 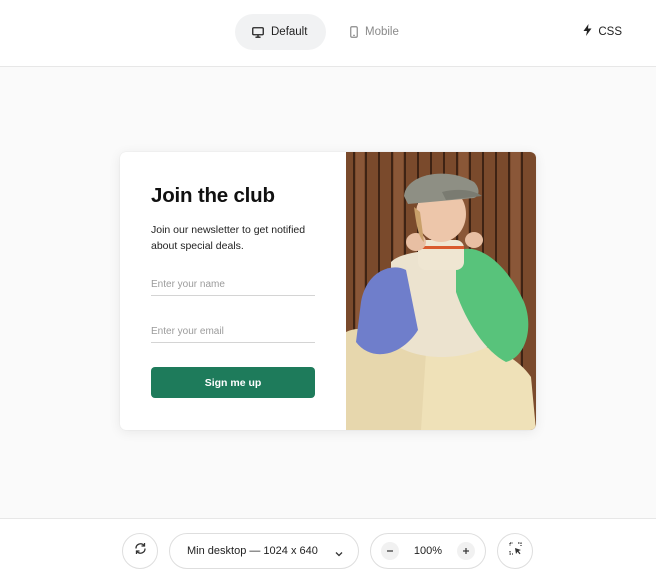 I want to click on refresh-button, so click(x=140, y=551).